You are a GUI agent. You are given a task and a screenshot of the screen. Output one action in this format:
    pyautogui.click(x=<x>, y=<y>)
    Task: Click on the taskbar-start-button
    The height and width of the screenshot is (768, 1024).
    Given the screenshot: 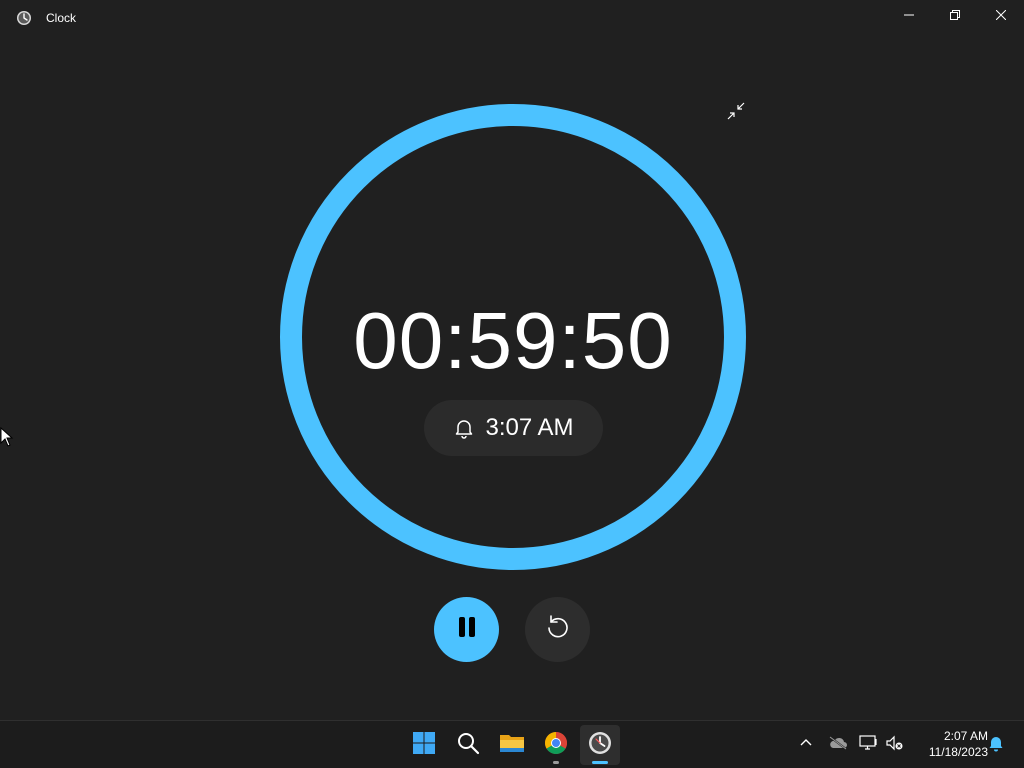 What is the action you would take?
    pyautogui.click(x=424, y=745)
    